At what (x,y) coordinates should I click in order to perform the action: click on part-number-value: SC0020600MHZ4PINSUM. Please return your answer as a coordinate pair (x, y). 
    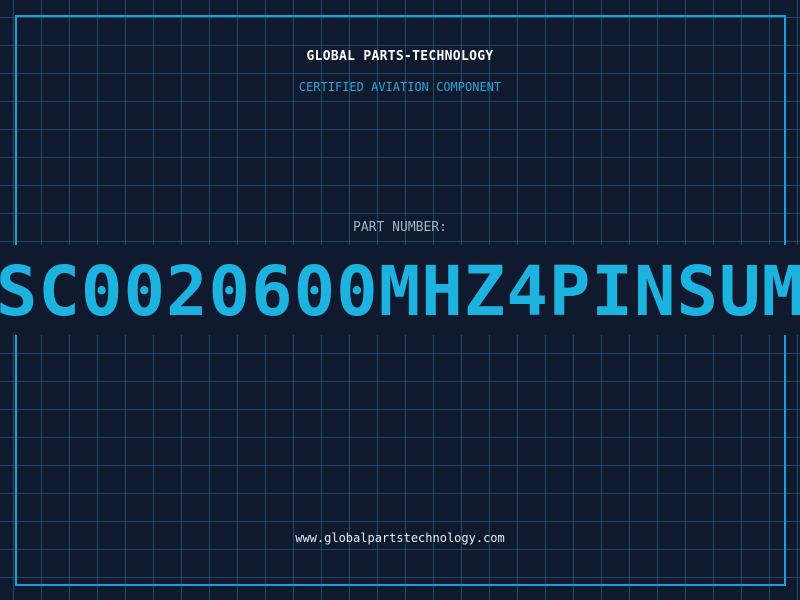
    Looking at the image, I should click on (400, 292).